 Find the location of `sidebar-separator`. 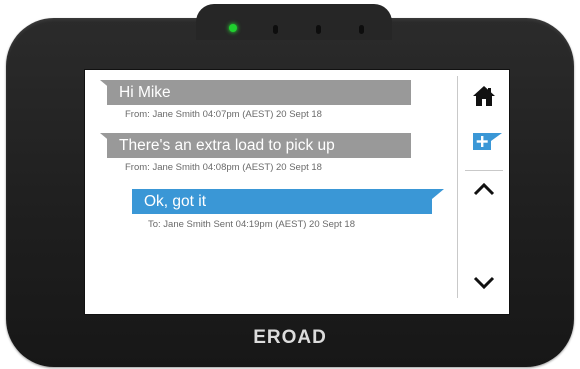

sidebar-separator is located at coordinates (484, 170).